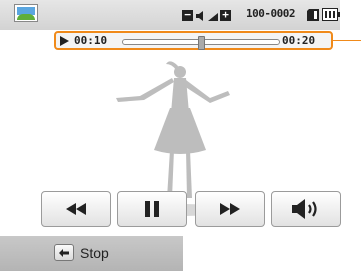 The width and height of the screenshot is (361, 271). I want to click on volume-button, so click(306, 209).